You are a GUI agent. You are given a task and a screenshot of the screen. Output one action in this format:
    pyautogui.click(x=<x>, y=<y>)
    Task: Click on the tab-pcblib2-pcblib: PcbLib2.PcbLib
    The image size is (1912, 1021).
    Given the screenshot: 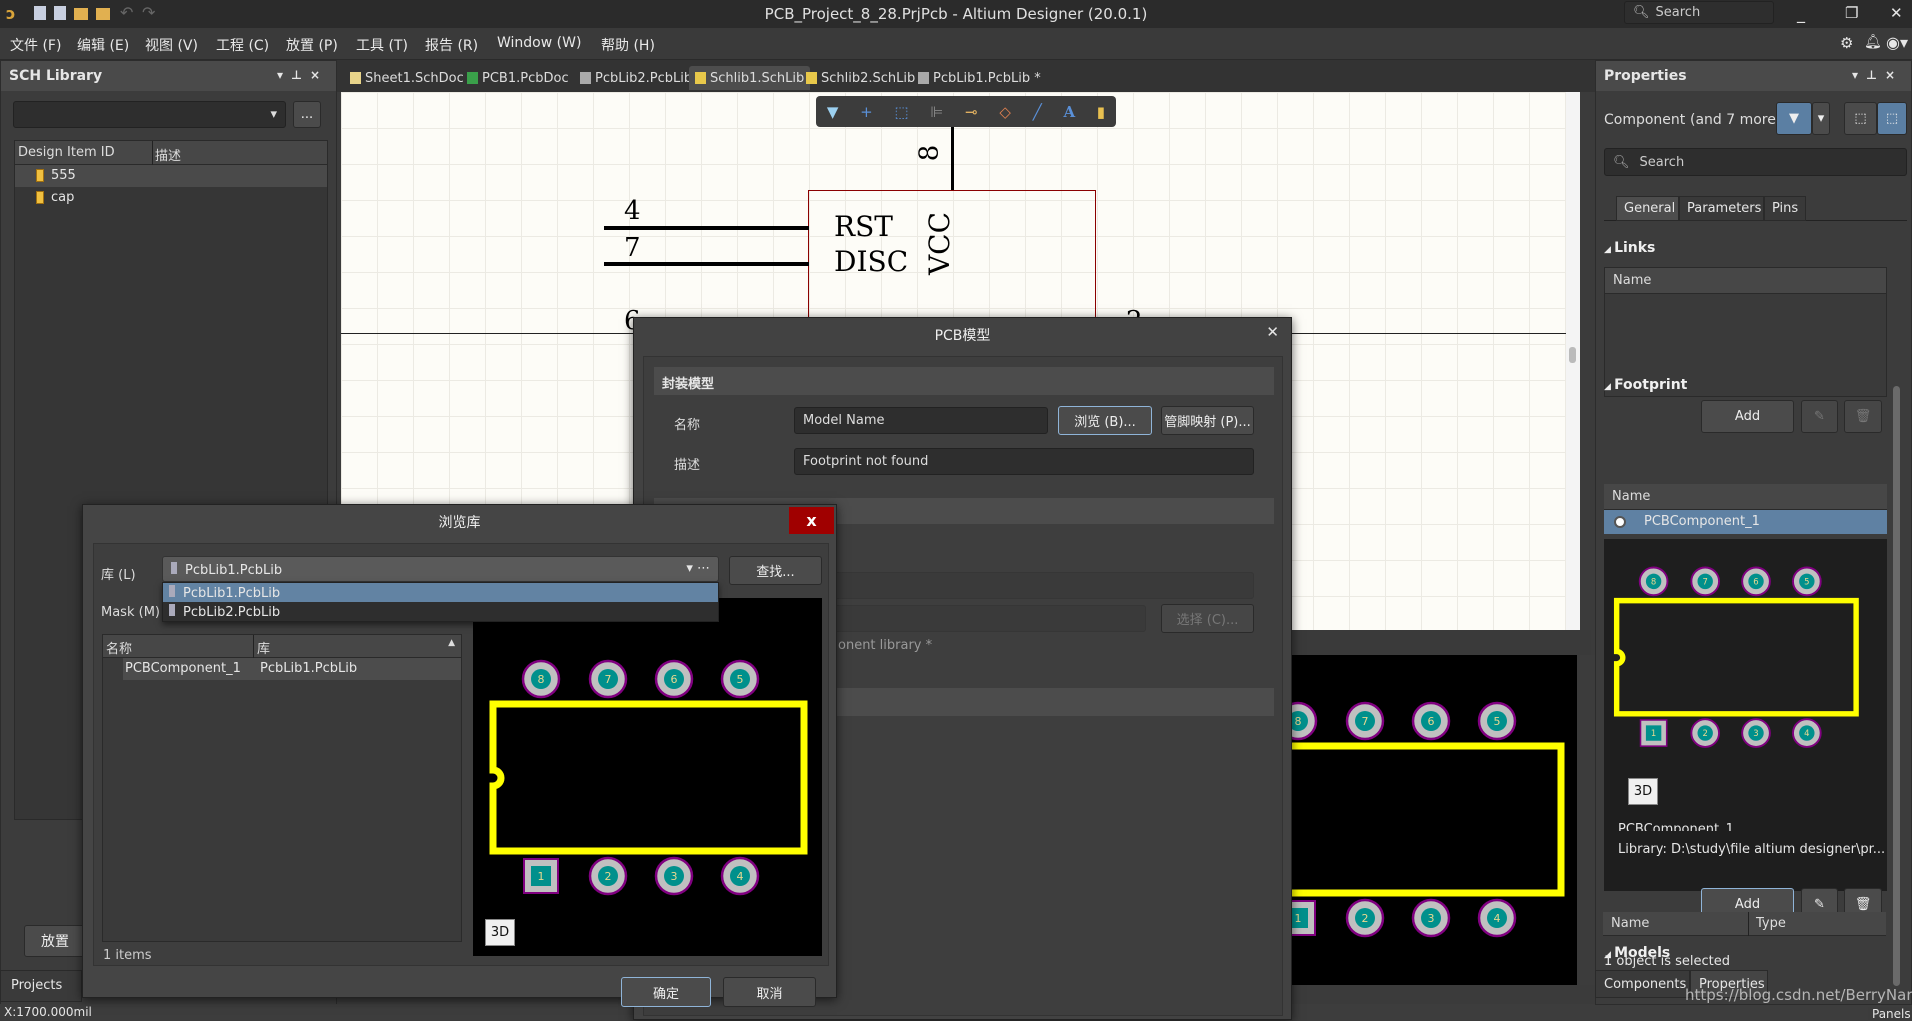 What is the action you would take?
    pyautogui.click(x=636, y=78)
    